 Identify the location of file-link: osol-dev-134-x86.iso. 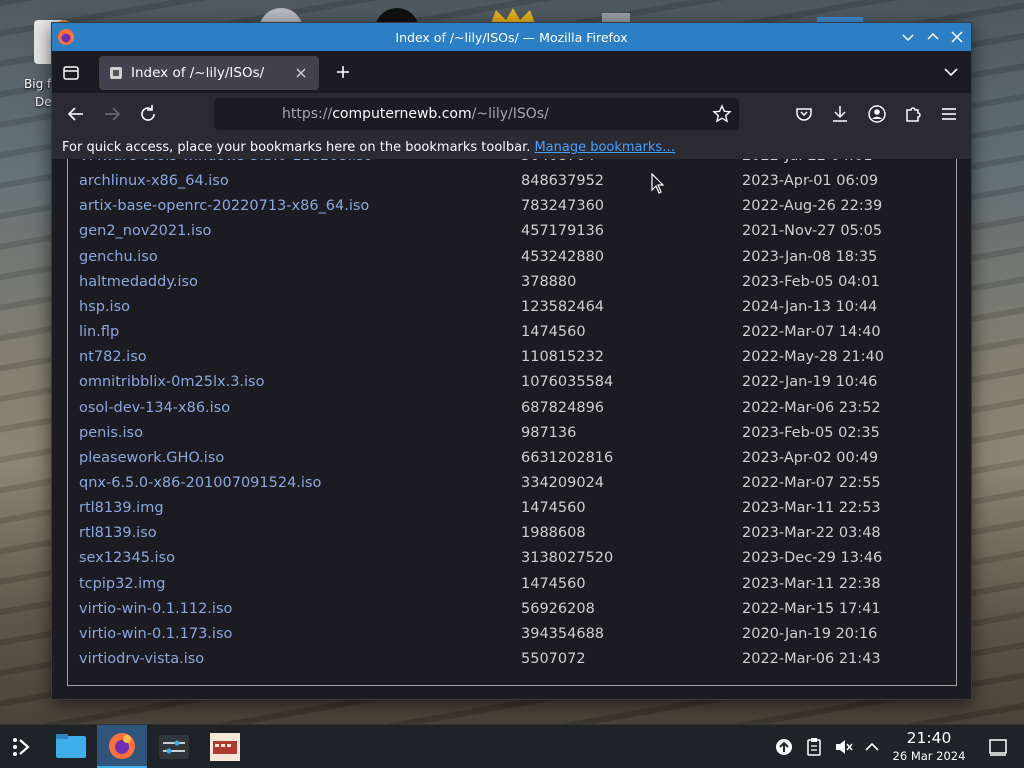
(154, 408).